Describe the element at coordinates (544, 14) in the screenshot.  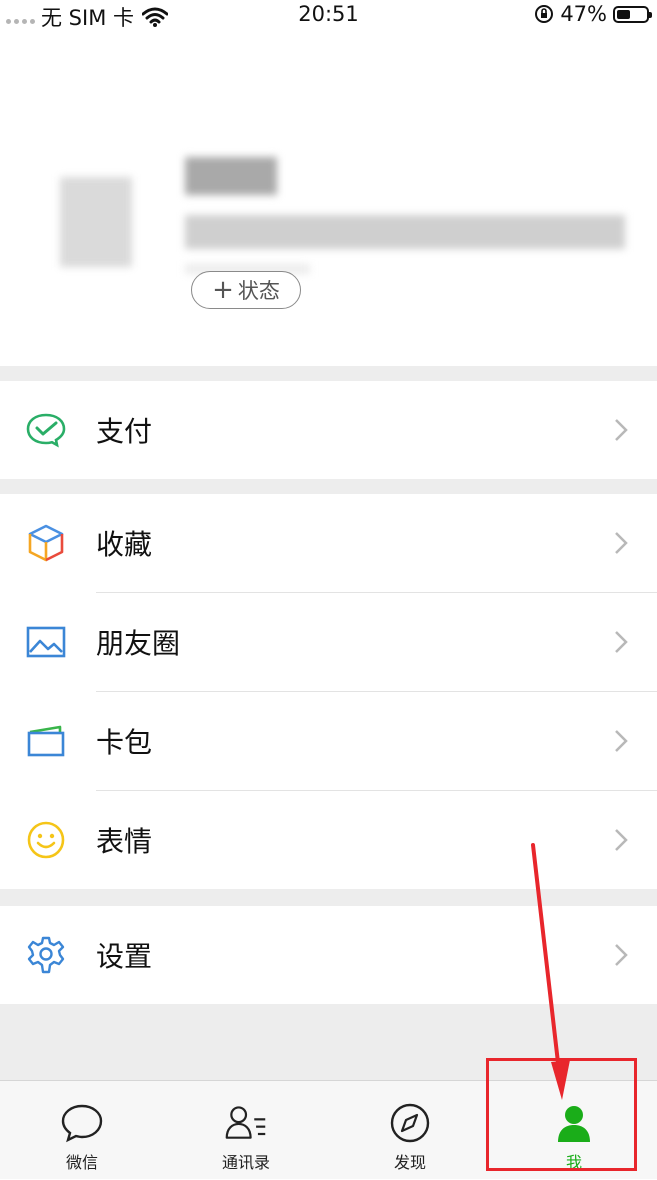
I see `orientation-lock-icon` at that location.